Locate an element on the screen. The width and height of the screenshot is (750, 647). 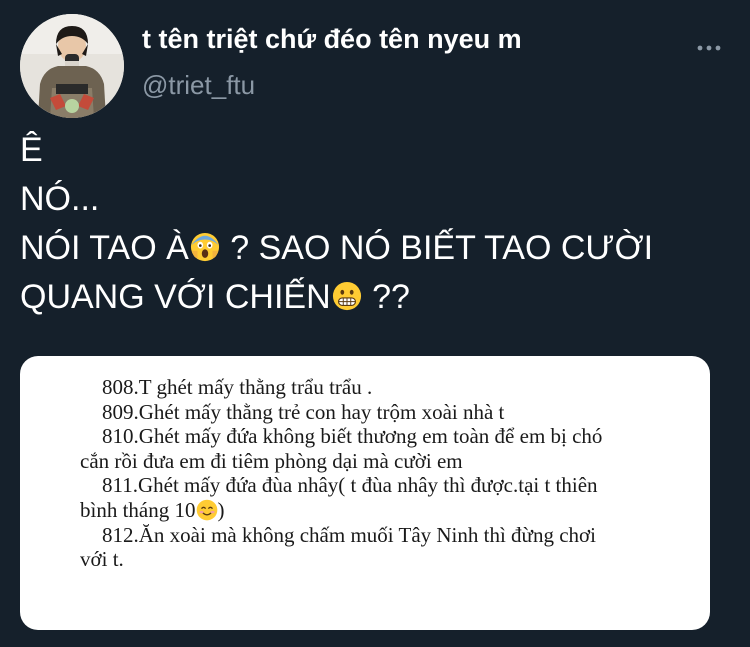
avatar-photo is located at coordinates (72, 66).